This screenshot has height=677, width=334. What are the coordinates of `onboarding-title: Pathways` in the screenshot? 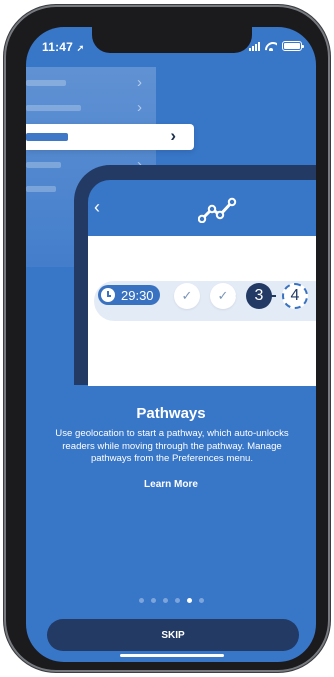 It's located at (171, 413).